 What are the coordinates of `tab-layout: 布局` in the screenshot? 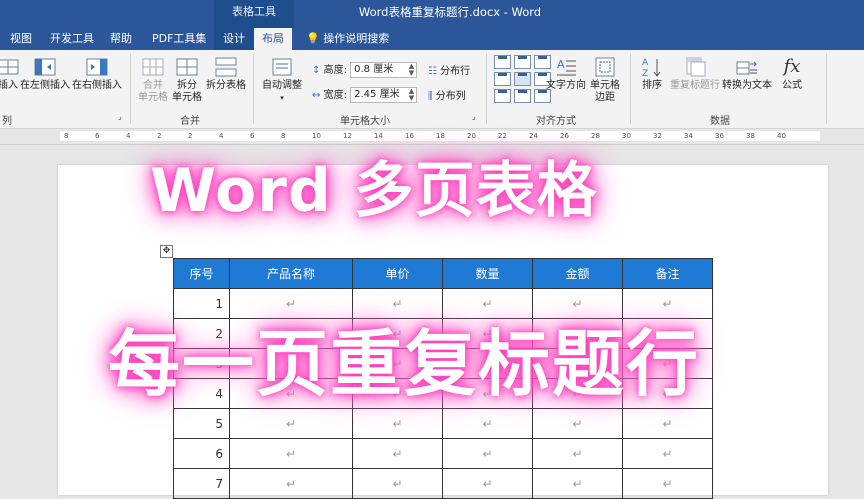 It's located at (273, 39).